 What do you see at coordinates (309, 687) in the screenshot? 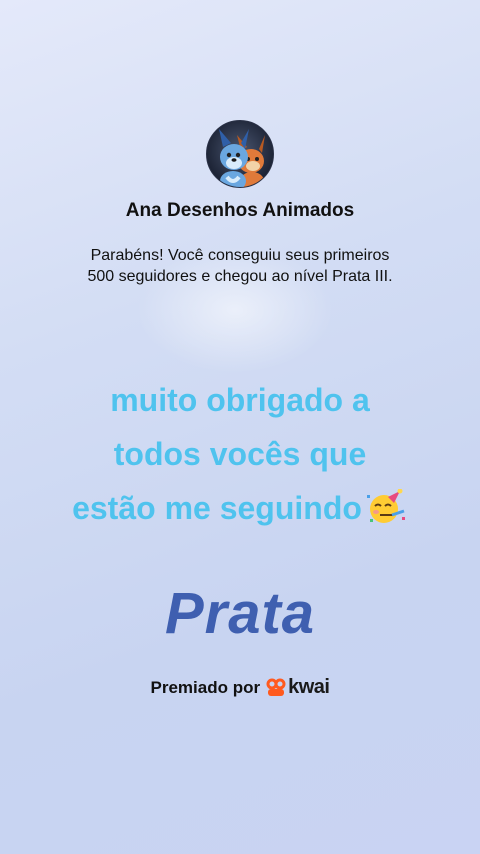
I see `kwai-brand-text: kwai` at bounding box center [309, 687].